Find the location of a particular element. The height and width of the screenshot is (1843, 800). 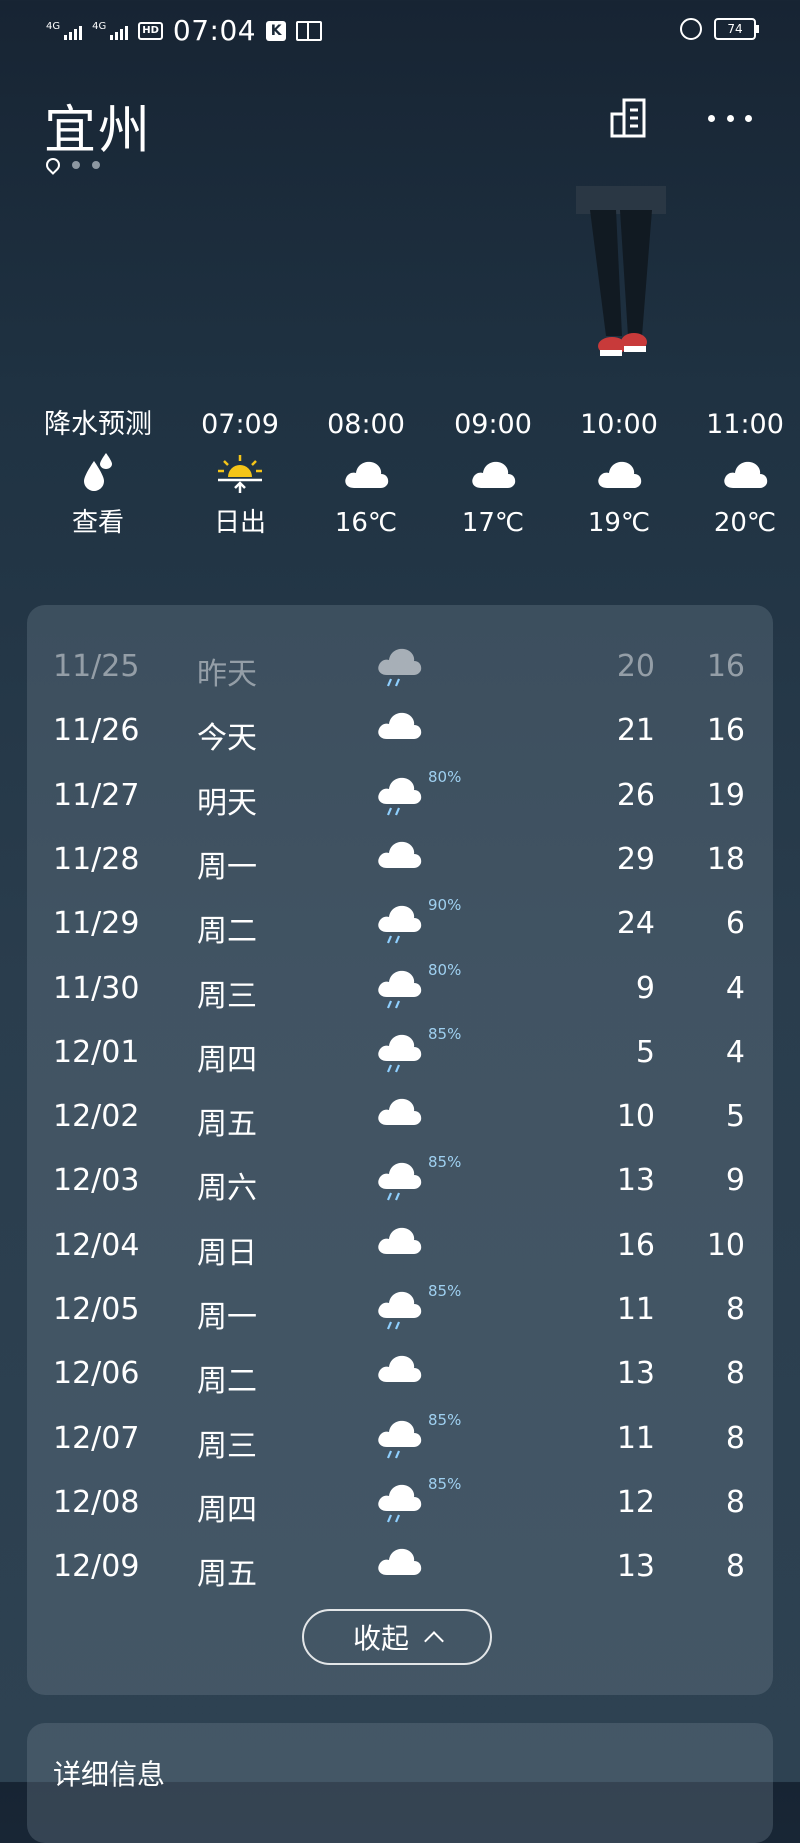

hourly-item: 08:00 16℃ is located at coordinates (366, 475).